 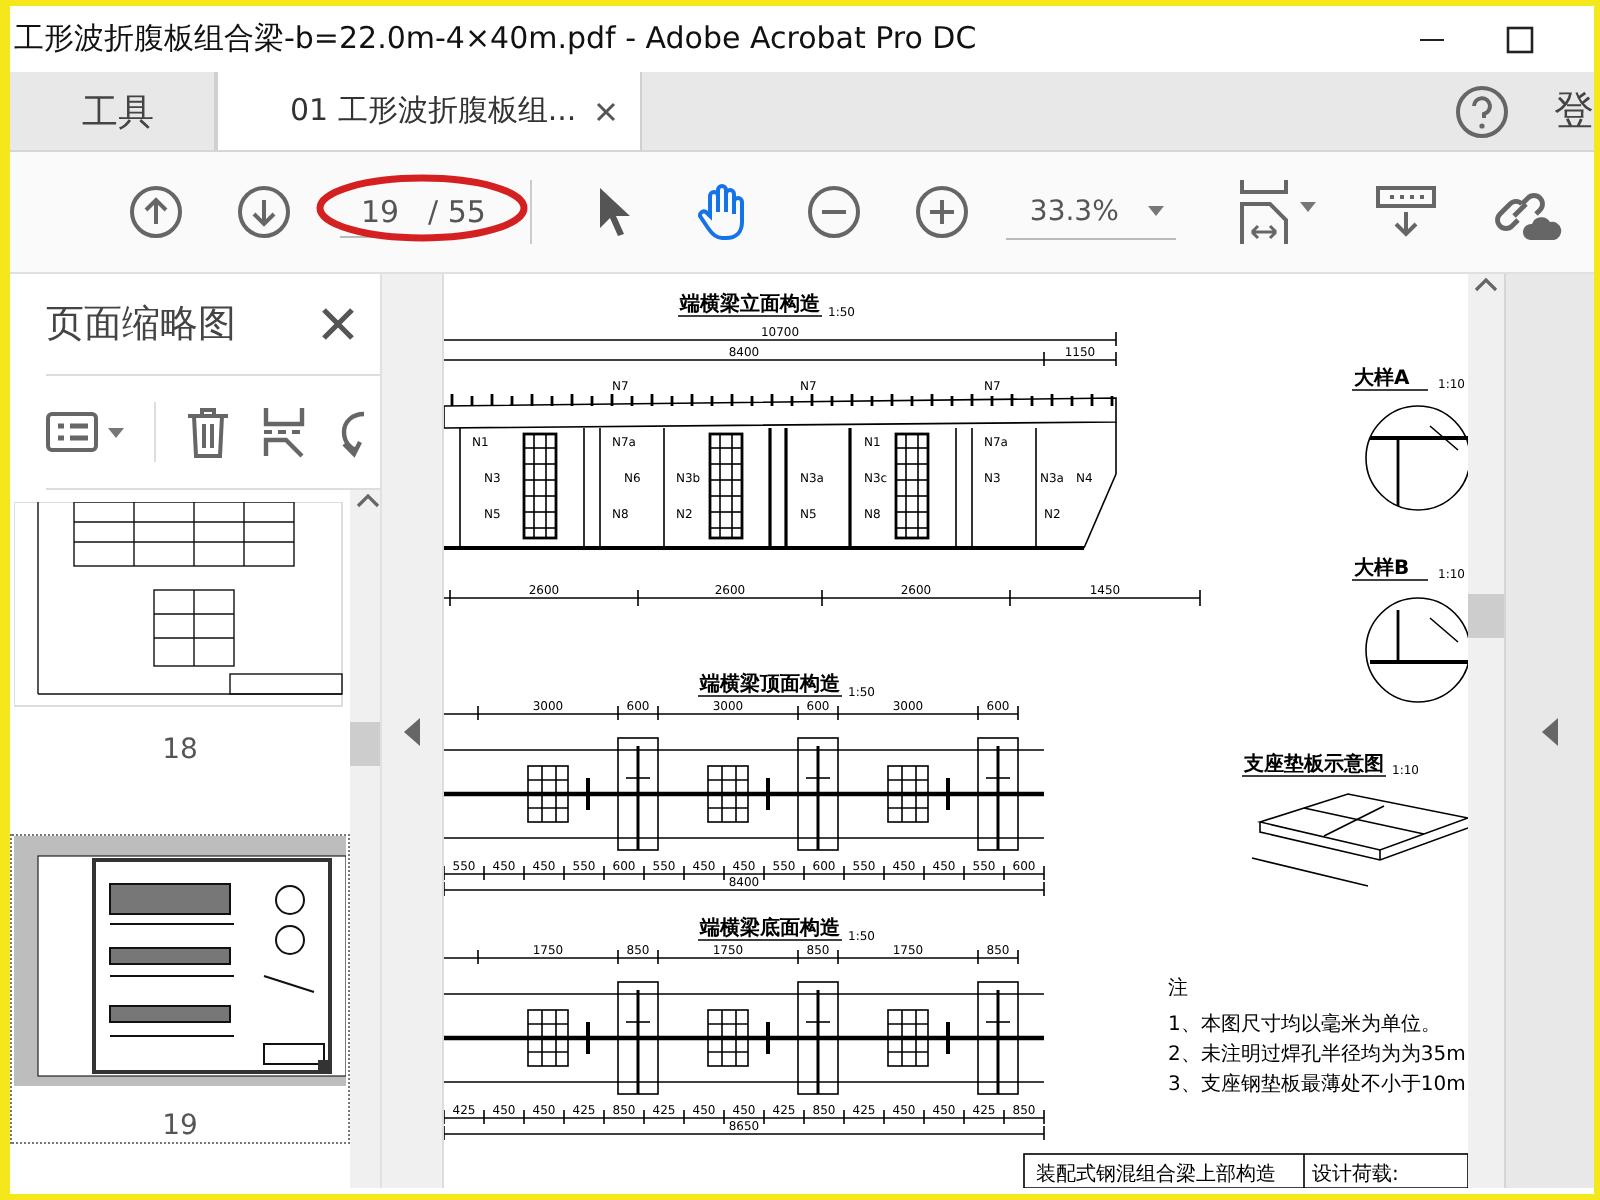 What do you see at coordinates (941, 212) in the screenshot?
I see `zoom-in-icon` at bounding box center [941, 212].